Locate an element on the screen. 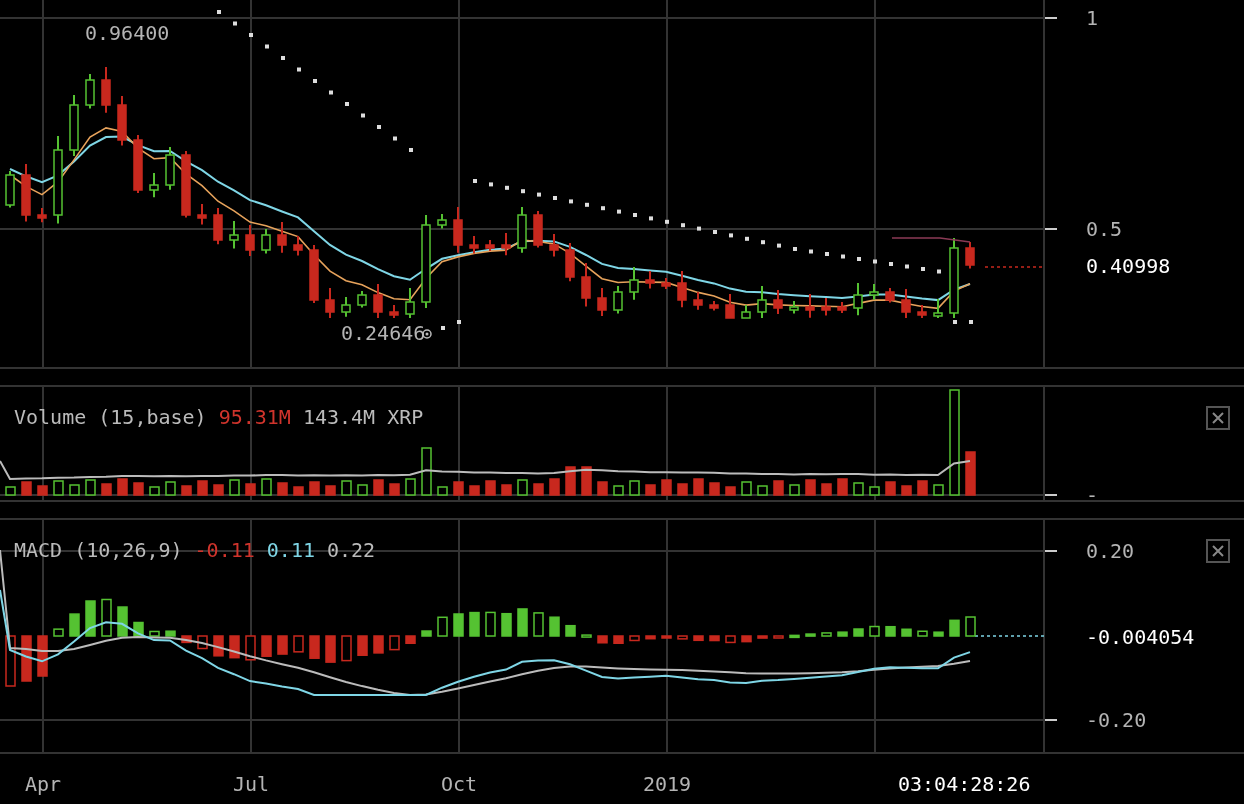 This screenshot has width=1244, height=804. price-label: 0.96400 is located at coordinates (127, 33).